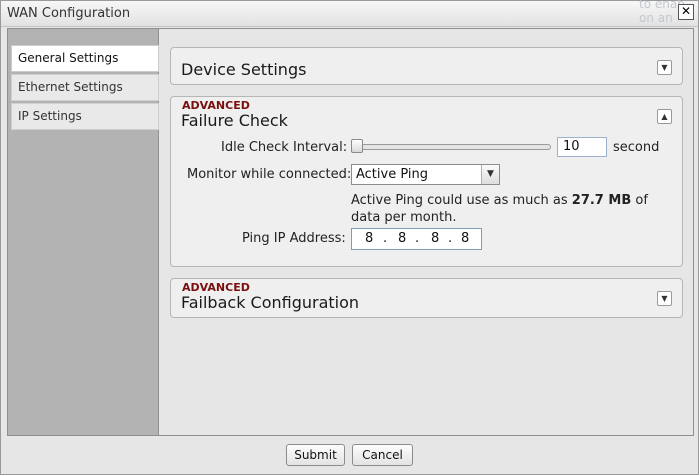 The width and height of the screenshot is (699, 475). Describe the element at coordinates (85, 87) in the screenshot. I see `sidebar-item-ethernet-settings: Ethernet Settings` at that location.